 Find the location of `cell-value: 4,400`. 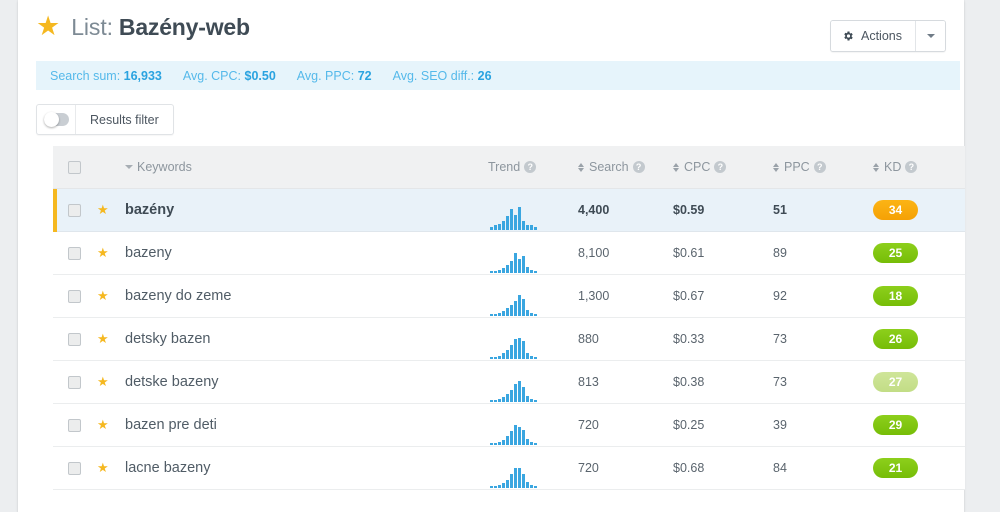

cell-value: 4,400 is located at coordinates (594, 210).